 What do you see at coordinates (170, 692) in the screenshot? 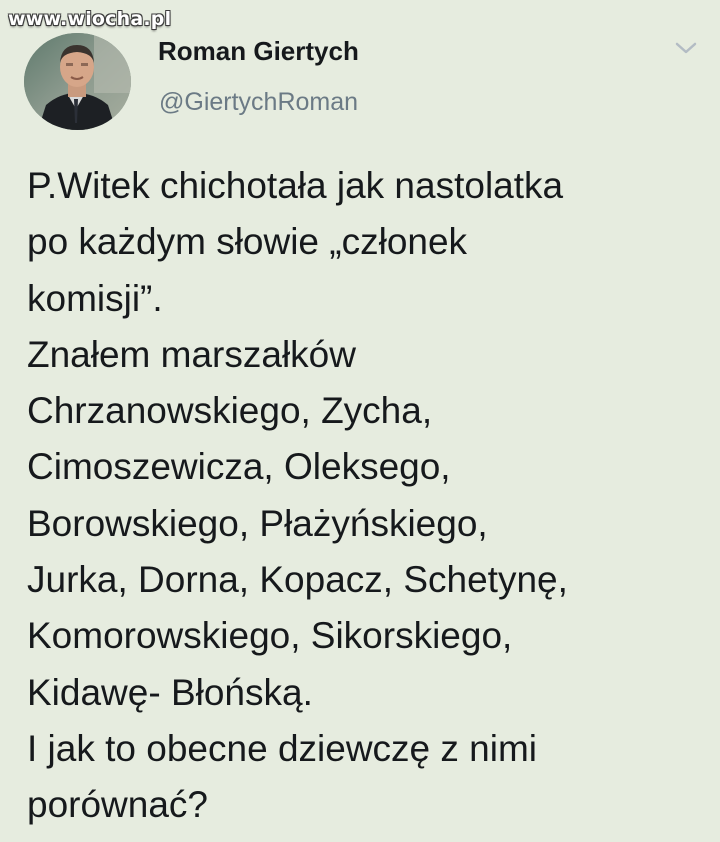
I see `tweet-line: Kidawę- Błońską.` at bounding box center [170, 692].